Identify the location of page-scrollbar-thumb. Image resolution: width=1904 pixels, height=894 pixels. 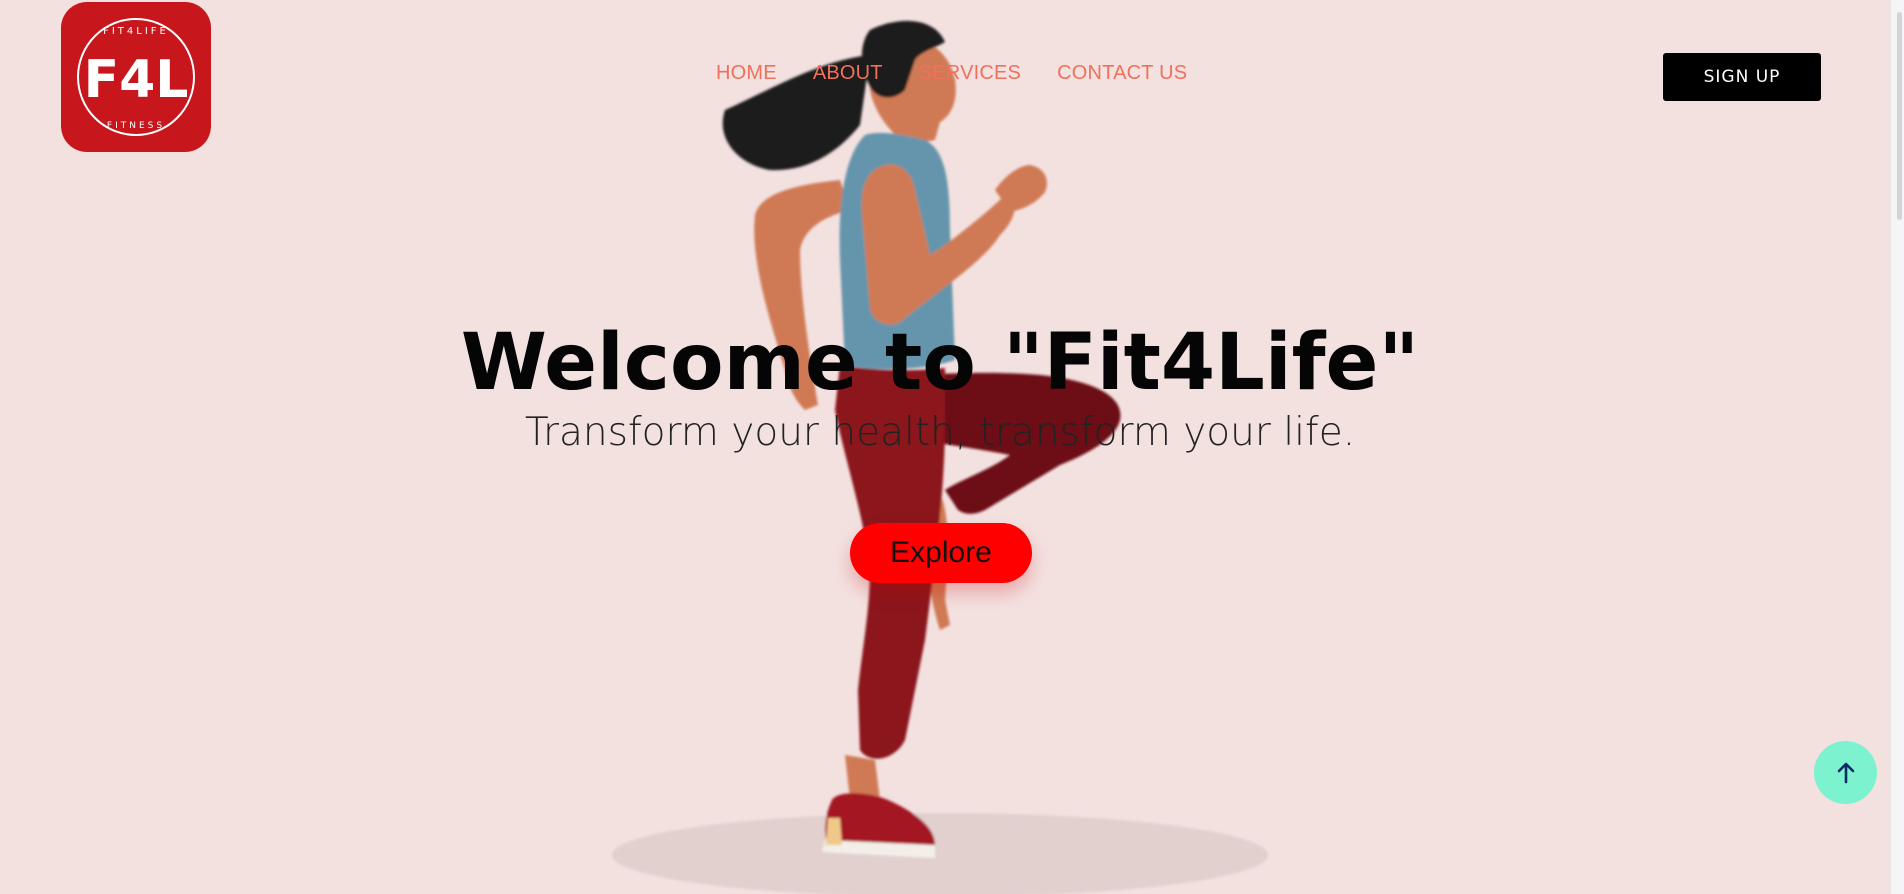
(1899, 116).